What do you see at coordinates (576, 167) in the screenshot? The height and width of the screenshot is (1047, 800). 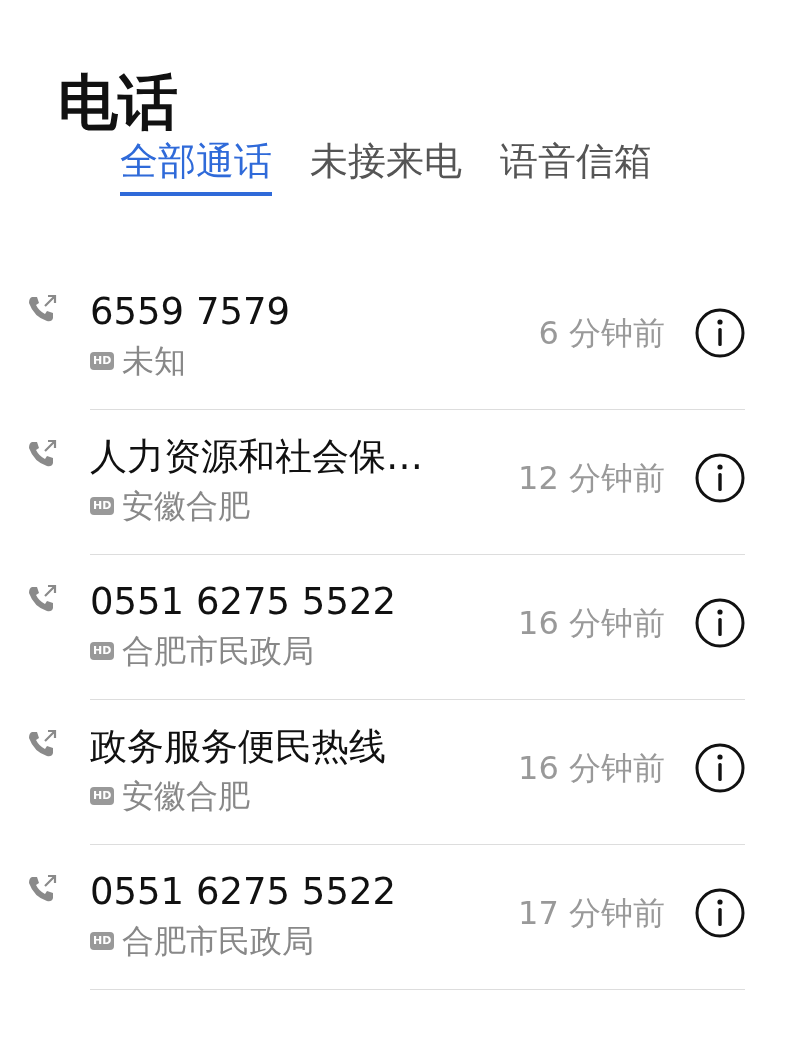 I see `tab: 语音信箱` at bounding box center [576, 167].